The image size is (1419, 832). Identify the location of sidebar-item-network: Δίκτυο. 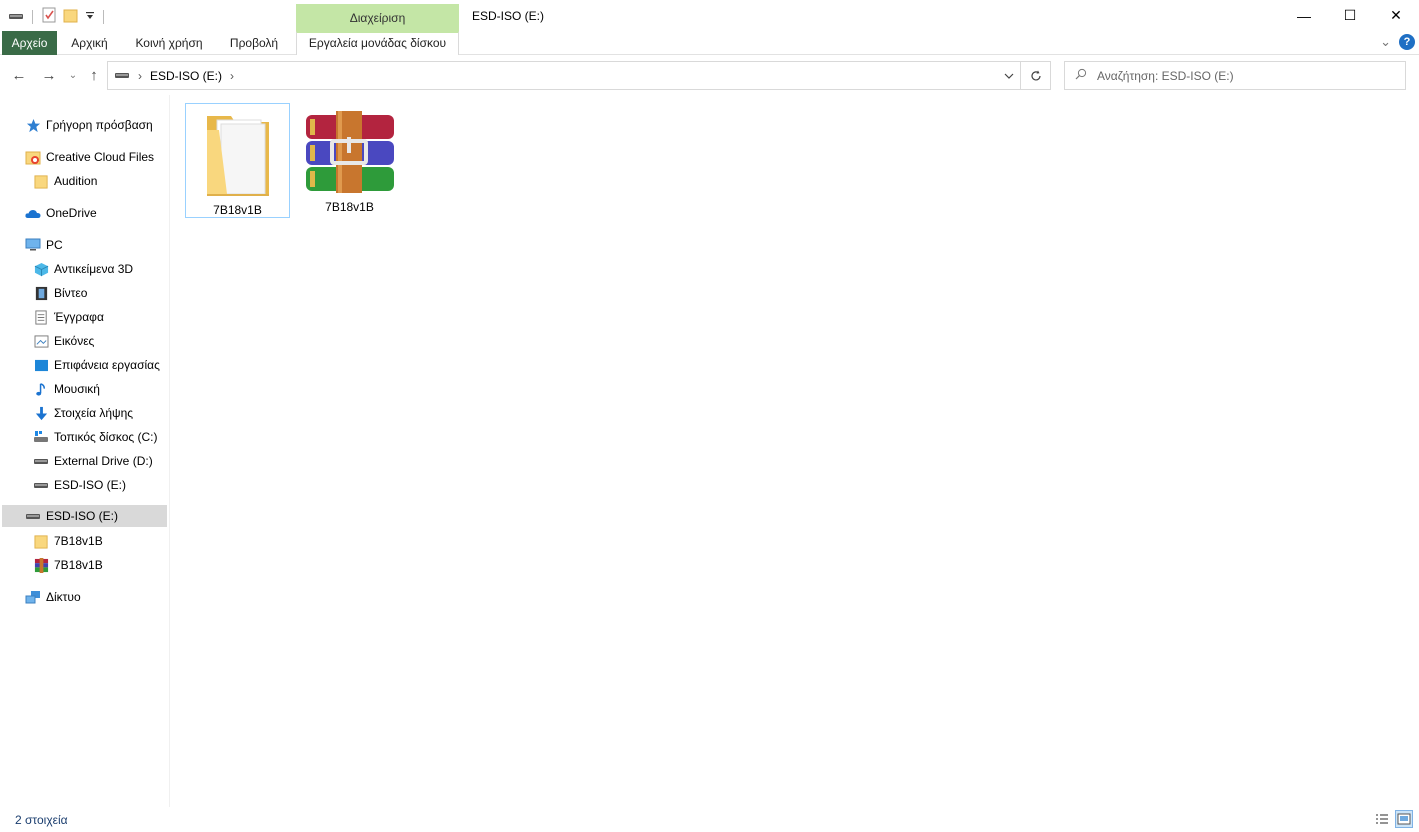
(84, 597).